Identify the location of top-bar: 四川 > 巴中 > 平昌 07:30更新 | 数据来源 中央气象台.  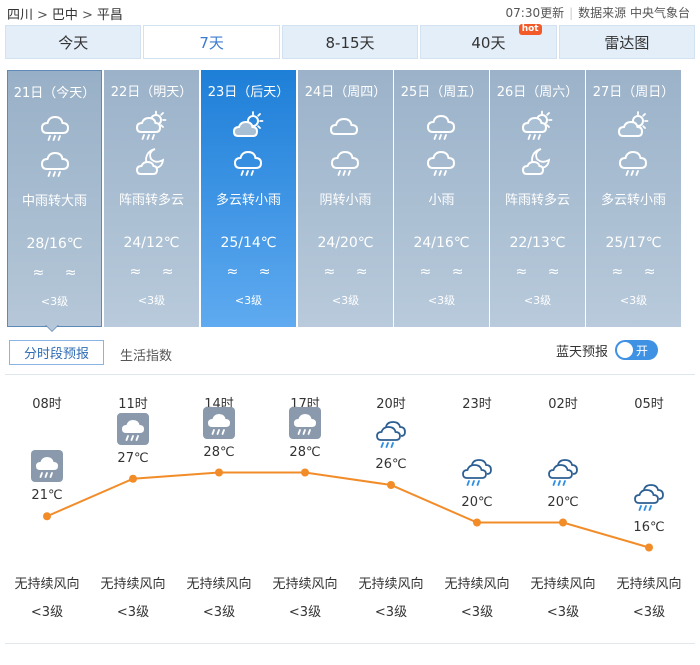
(350, 12).